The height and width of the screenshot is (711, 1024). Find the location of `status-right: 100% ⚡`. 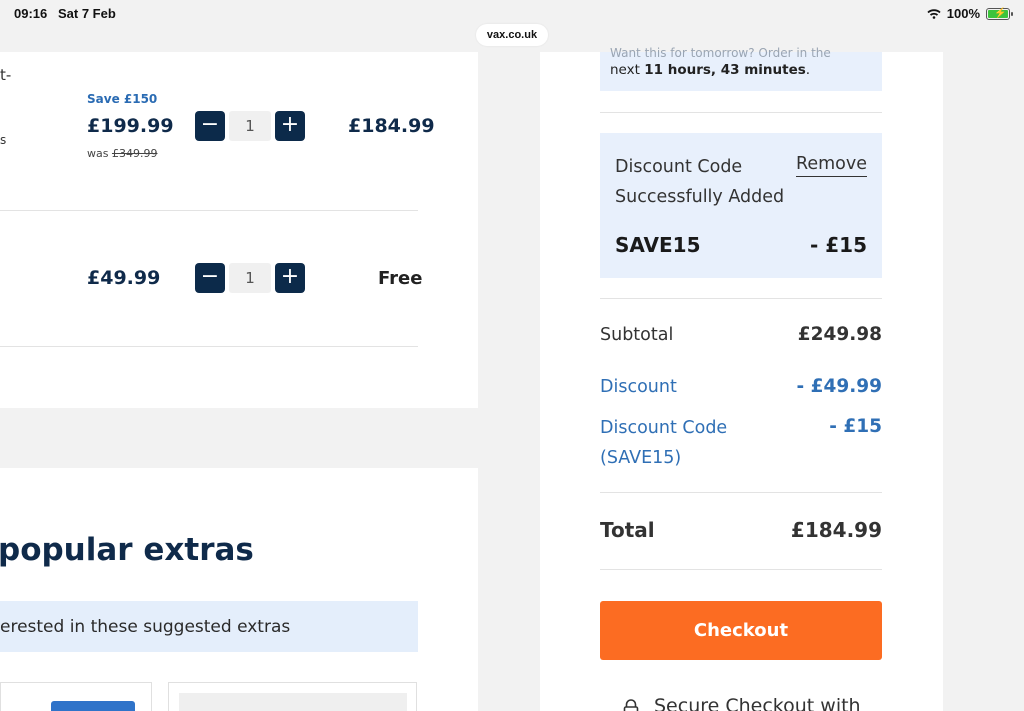

status-right: 100% ⚡ is located at coordinates (970, 13).